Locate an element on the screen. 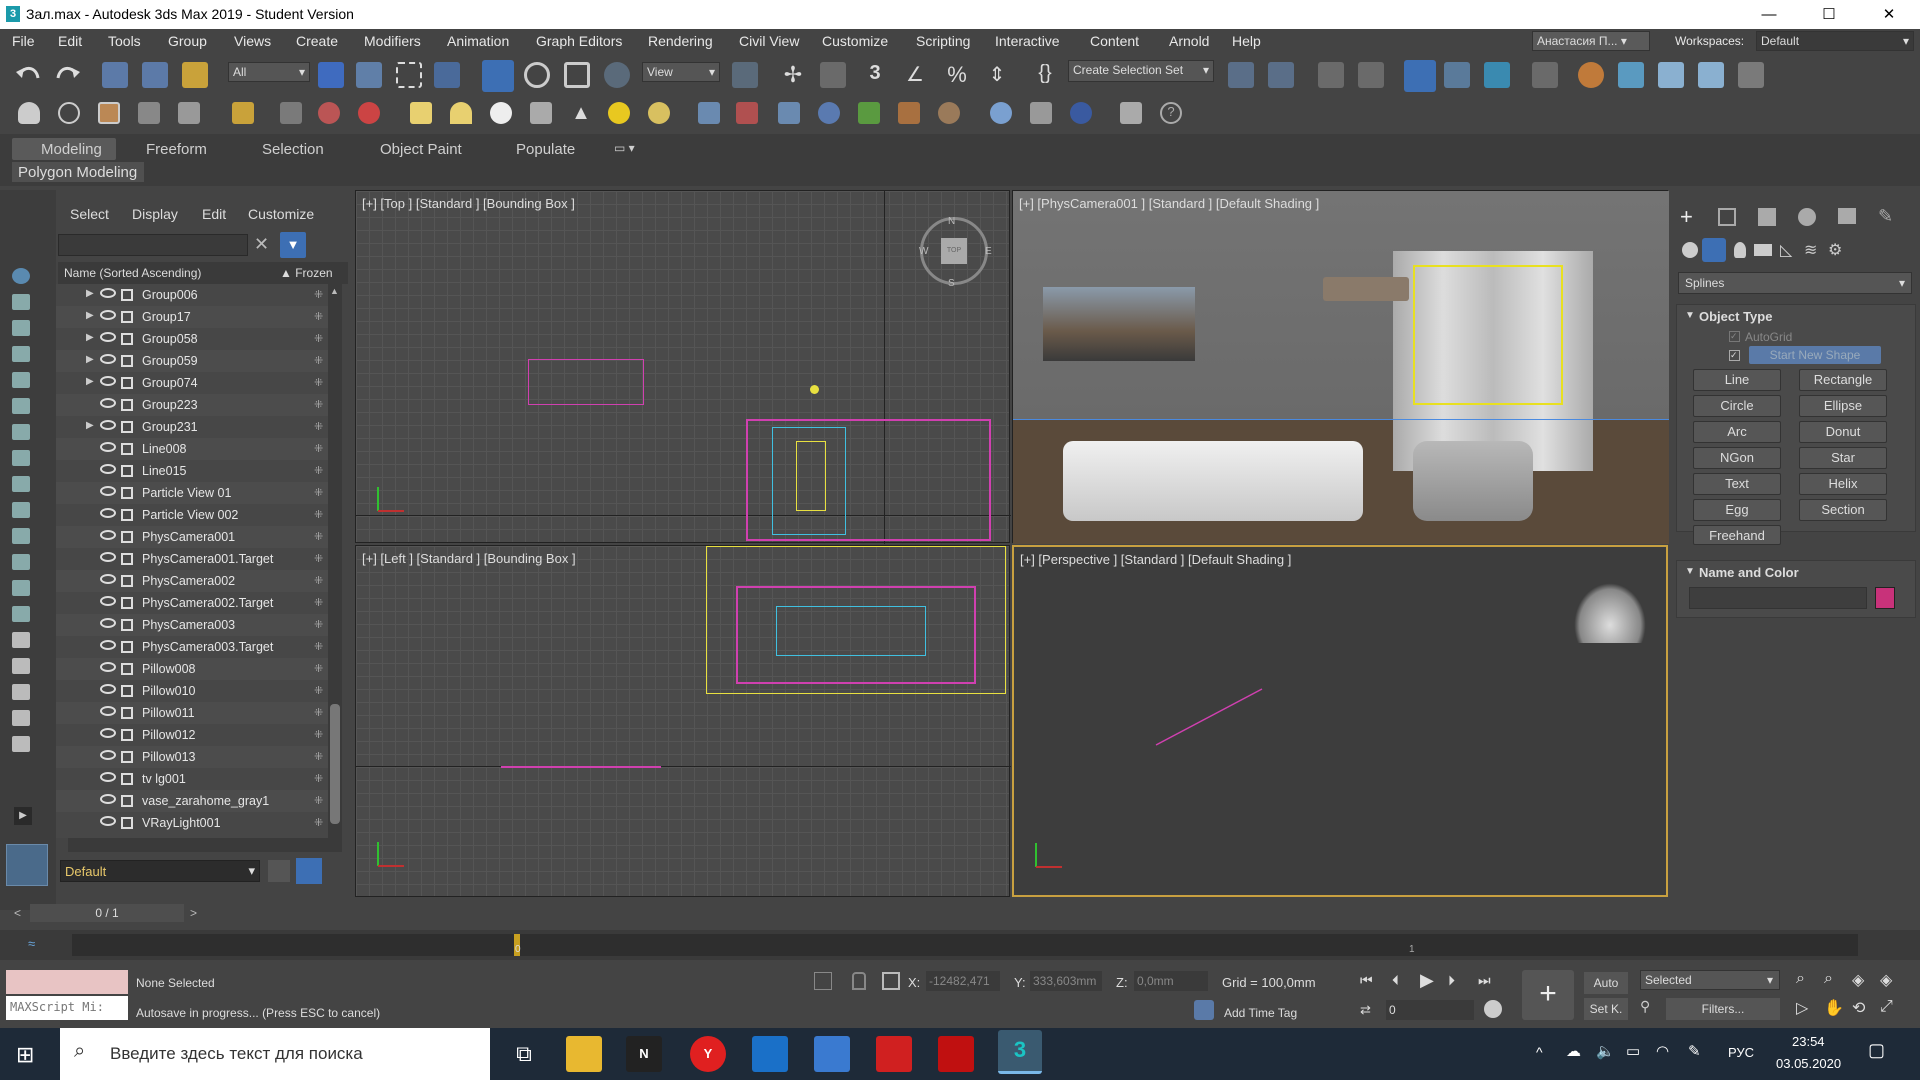 The width and height of the screenshot is (1920, 1080). reference-coordinate-dropdown: View ▾ is located at coordinates (681, 72).